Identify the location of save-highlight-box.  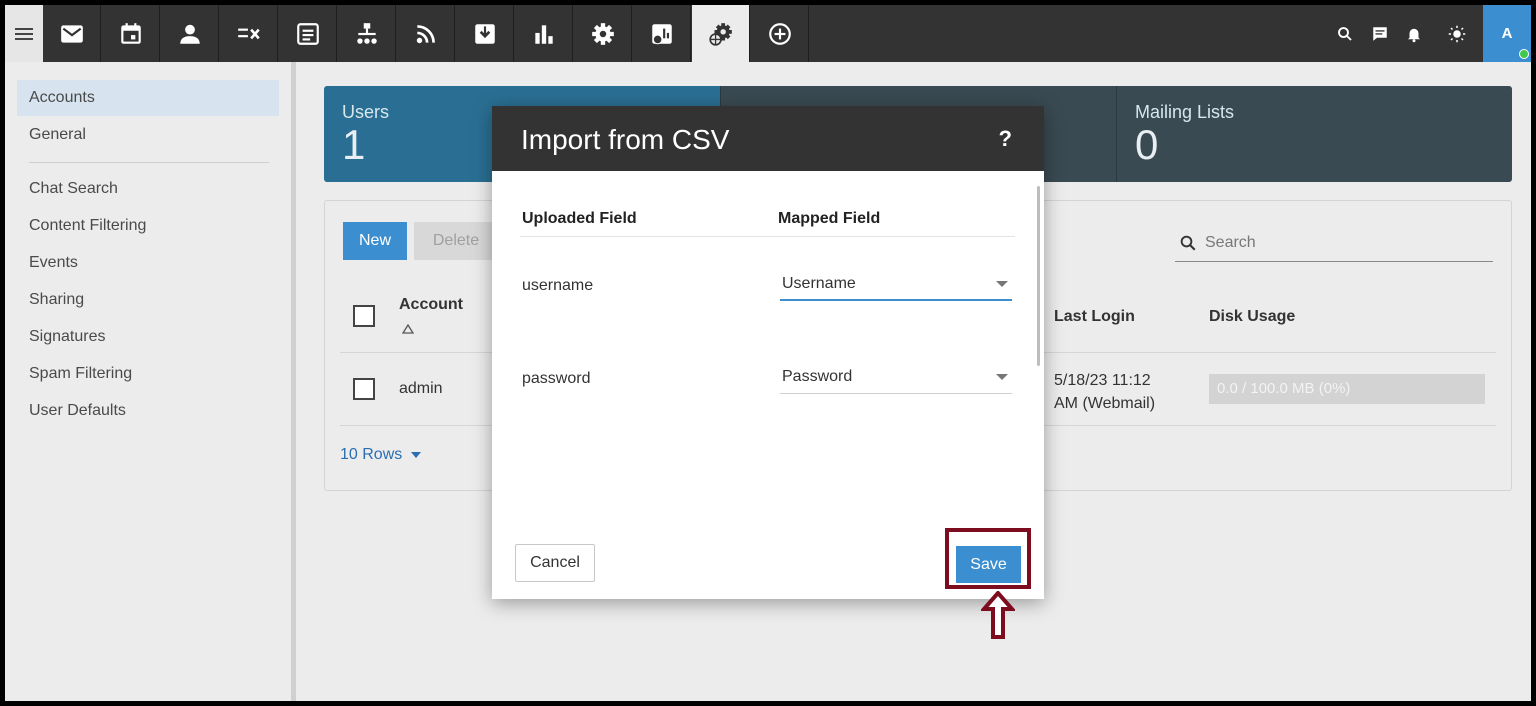
(988, 558).